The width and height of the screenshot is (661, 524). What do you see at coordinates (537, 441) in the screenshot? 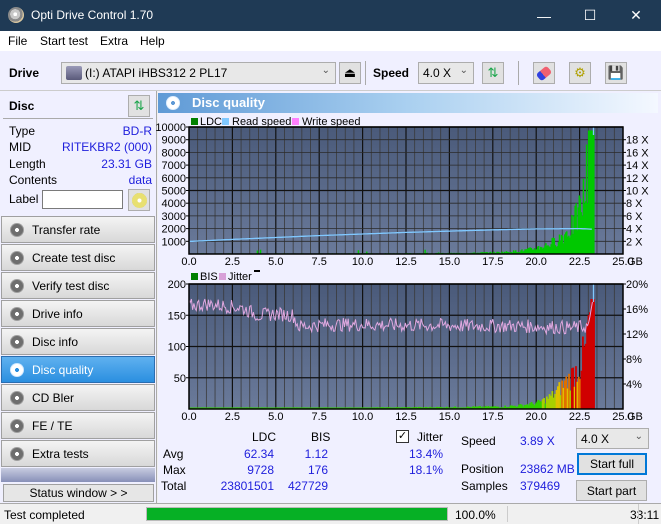
I see `speed-value: 3.89 X` at bounding box center [537, 441].